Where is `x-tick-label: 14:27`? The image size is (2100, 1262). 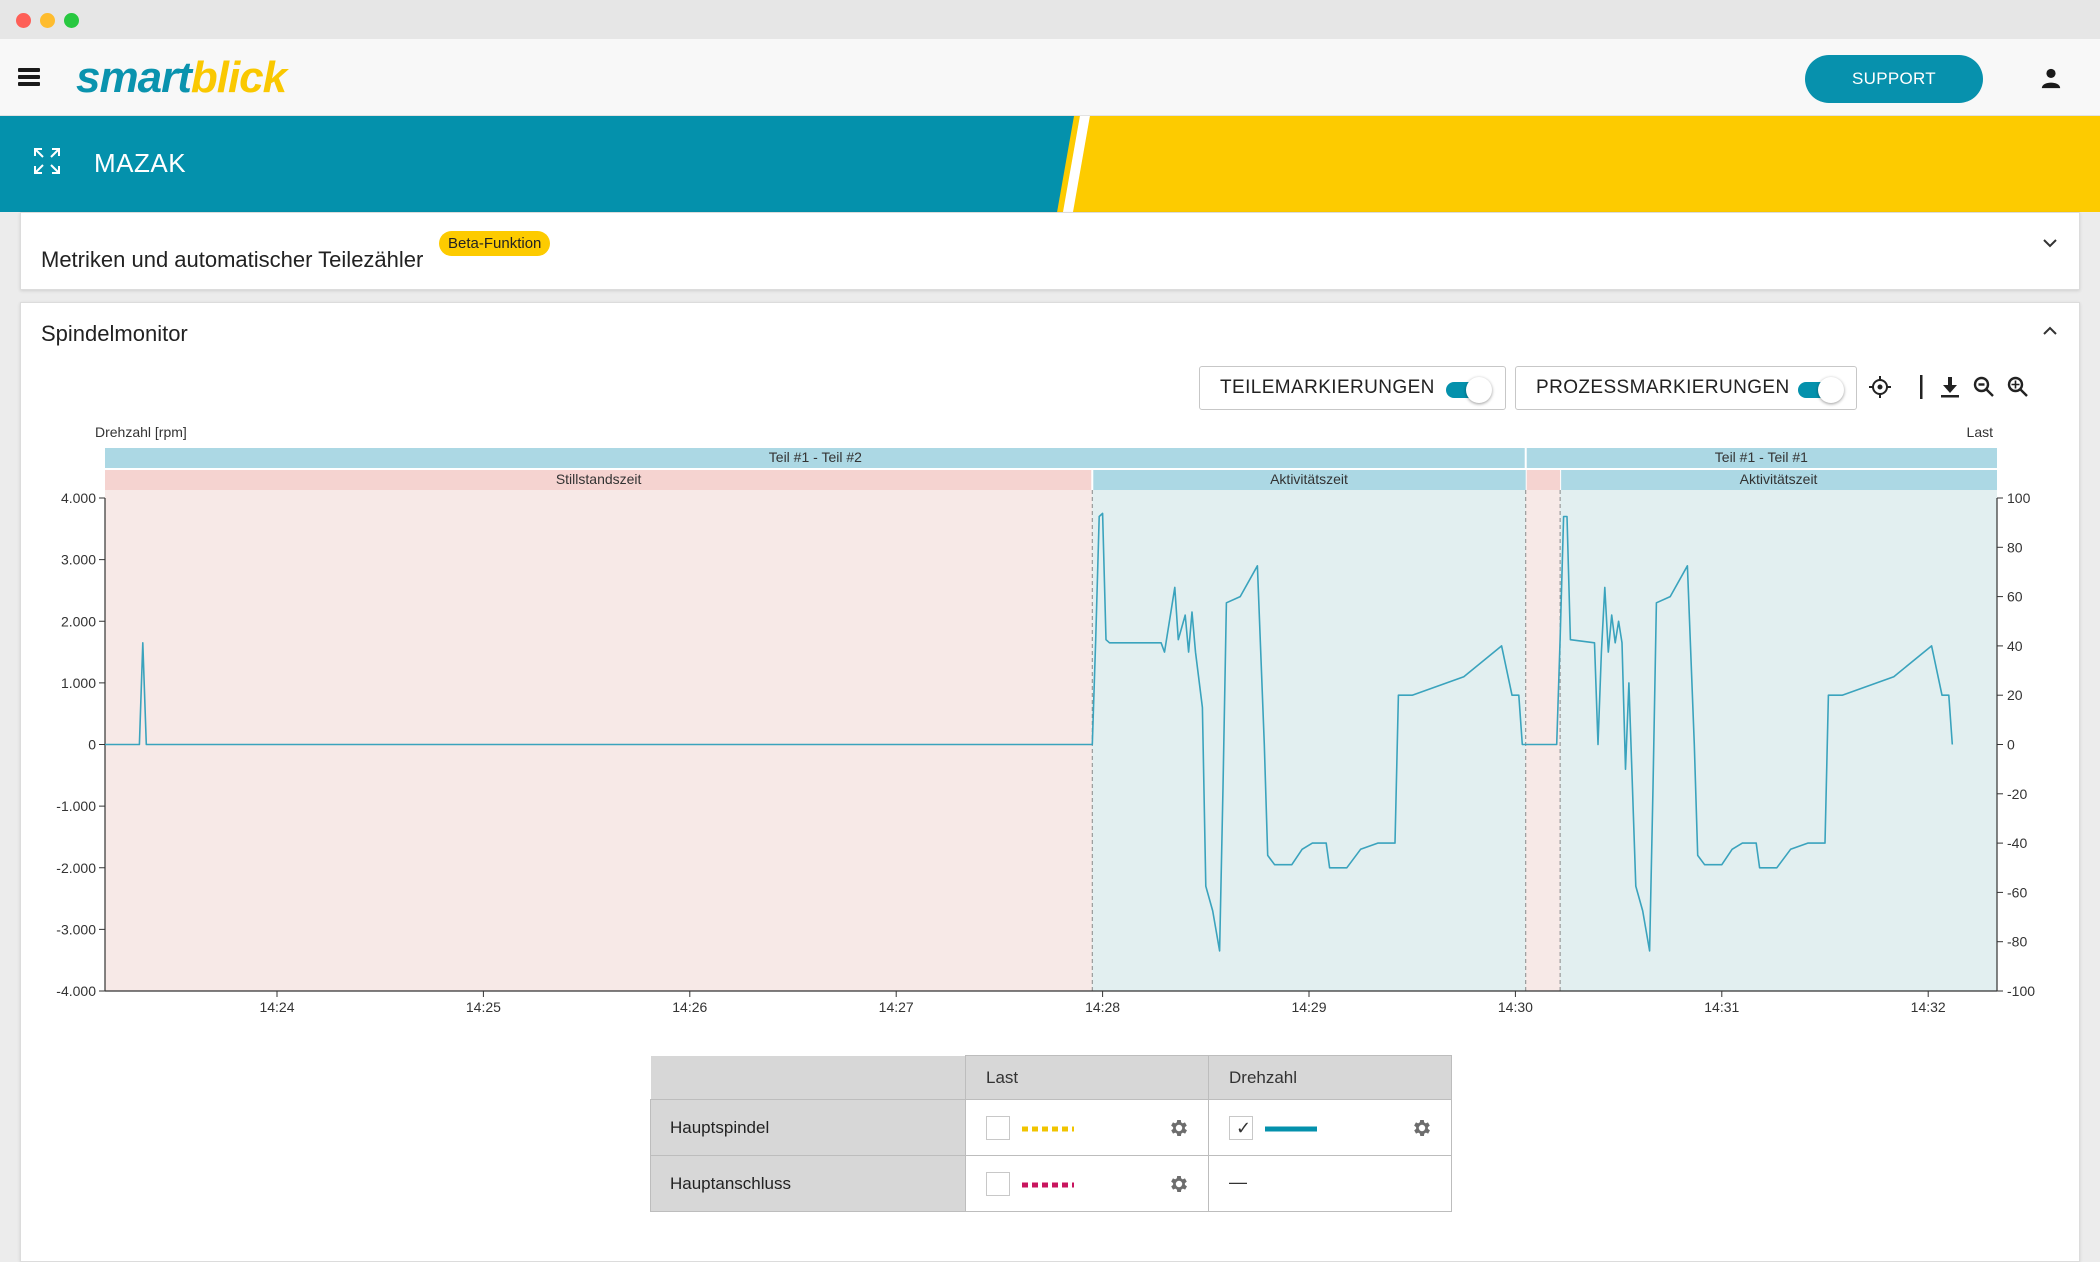
x-tick-label: 14:27 is located at coordinates (896, 1006).